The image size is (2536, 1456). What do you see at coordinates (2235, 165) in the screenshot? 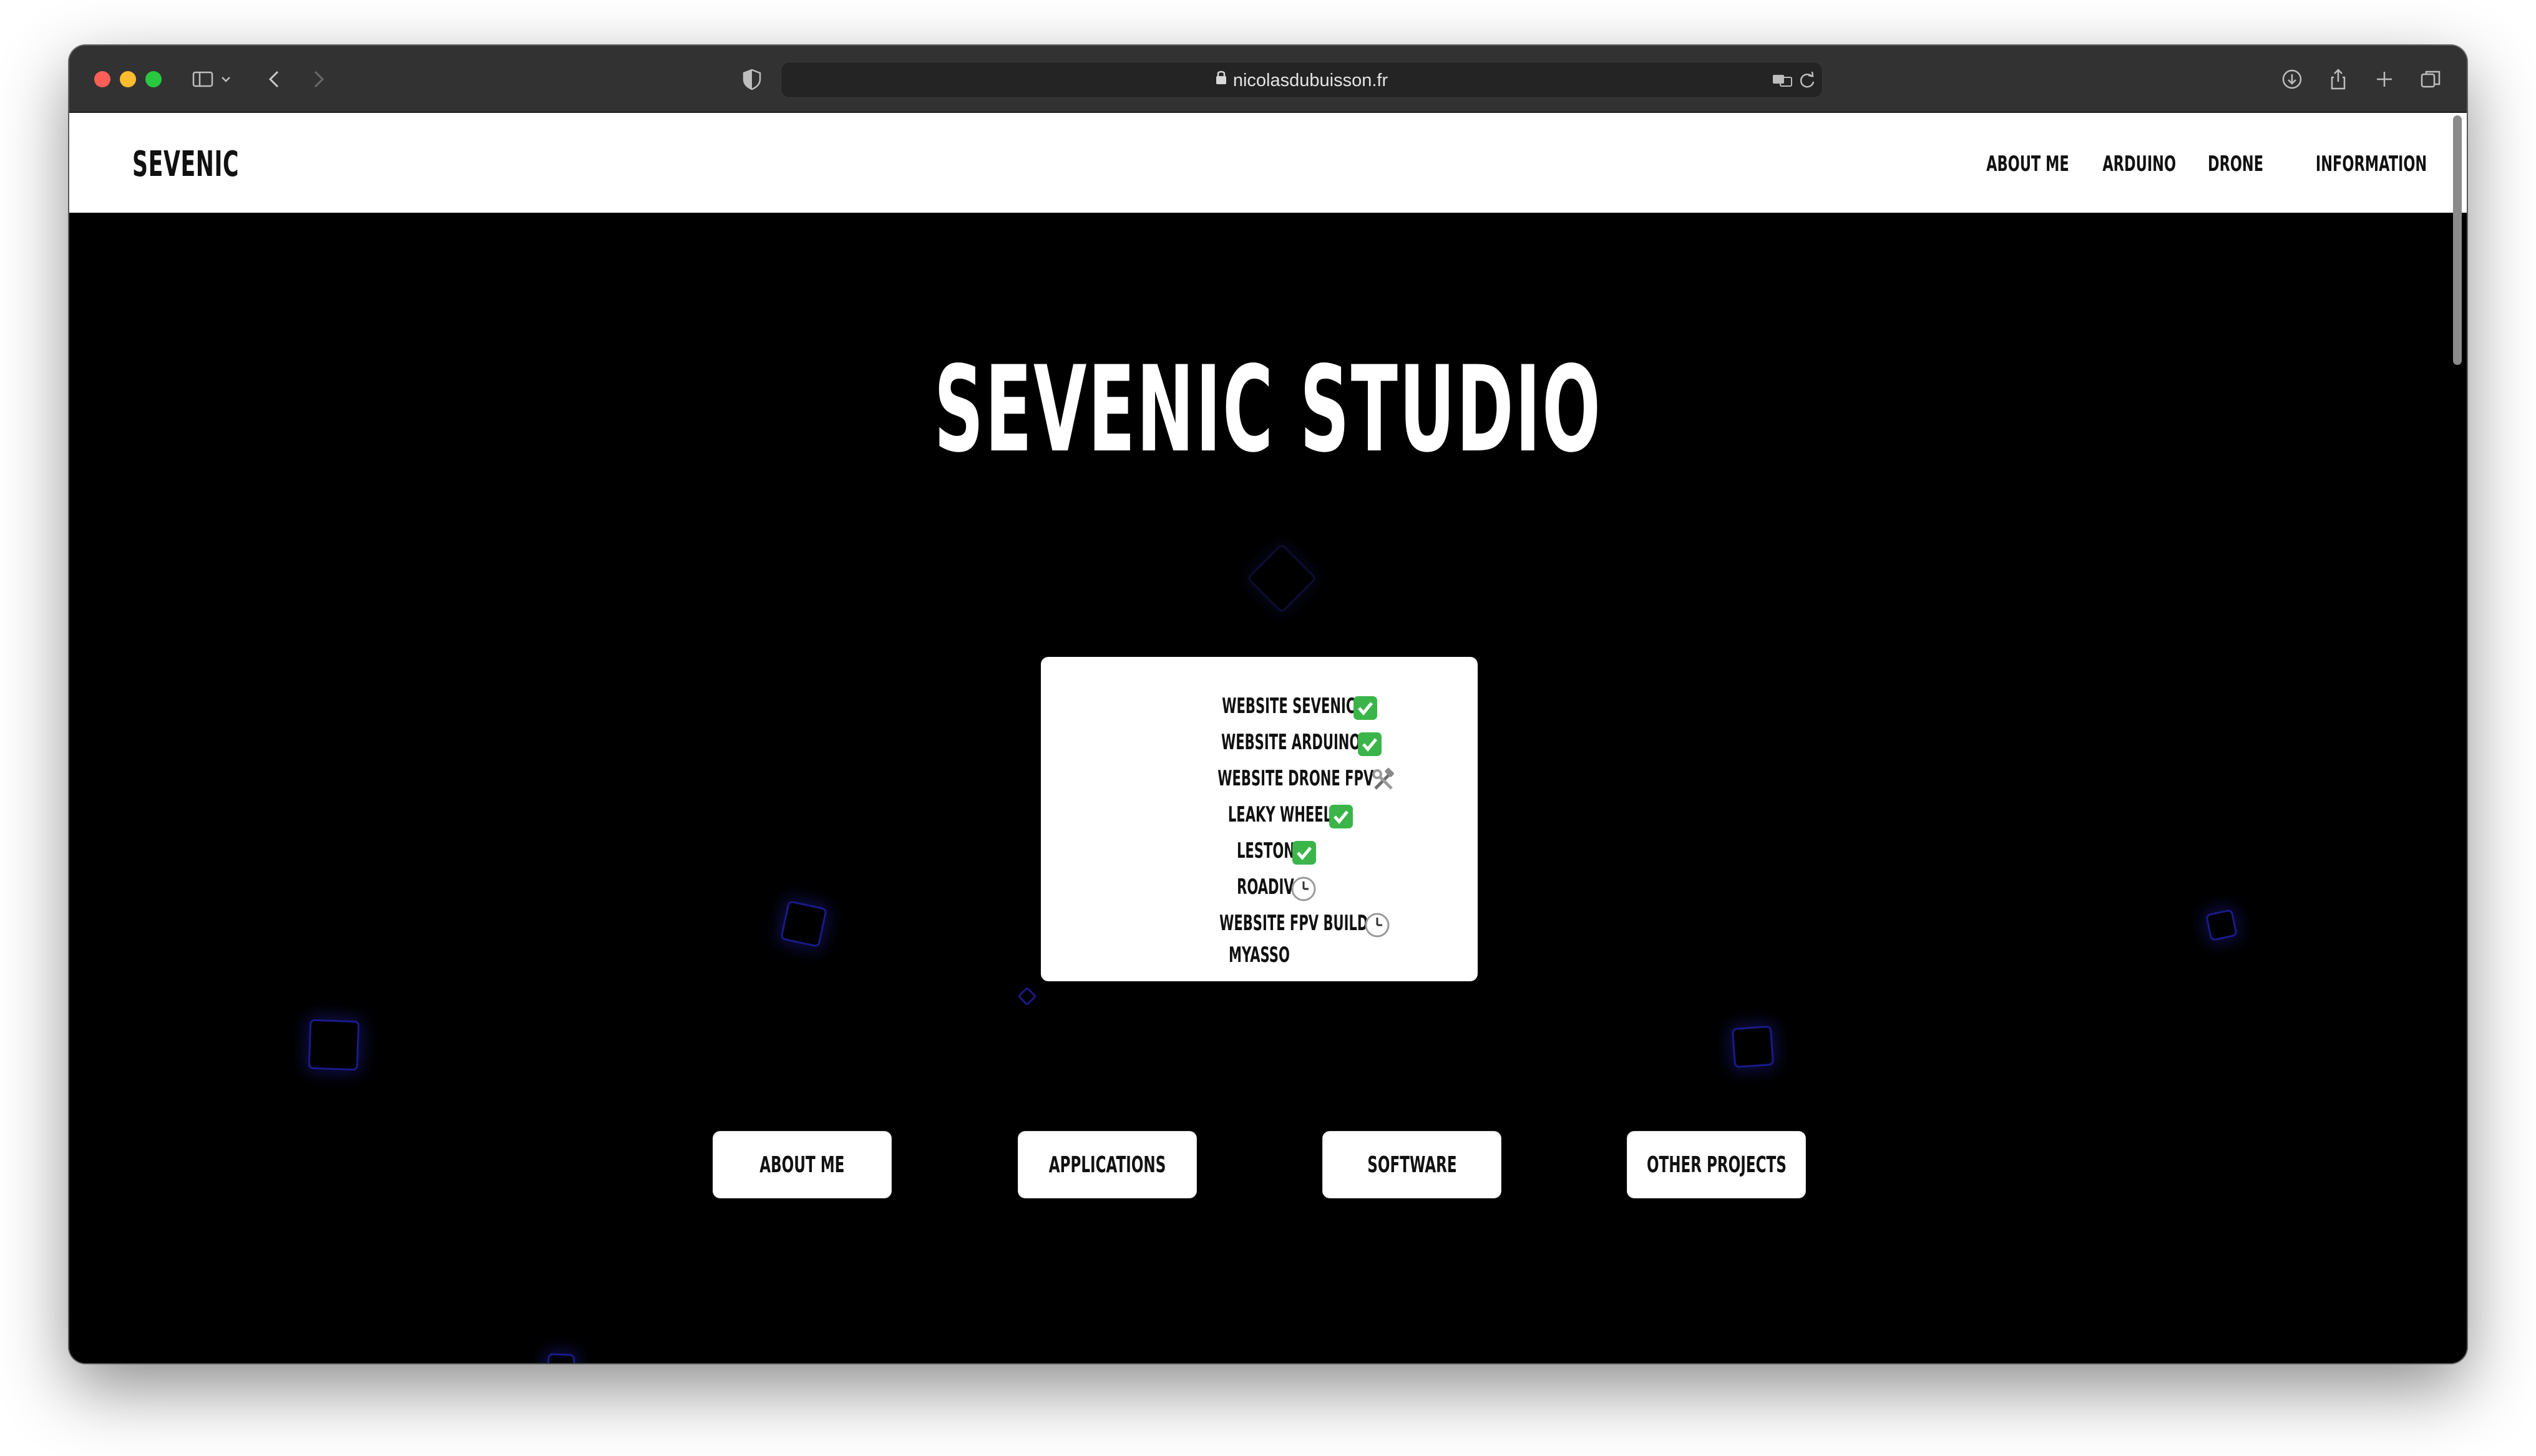
I see `nav-drone: DRONE` at bounding box center [2235, 165].